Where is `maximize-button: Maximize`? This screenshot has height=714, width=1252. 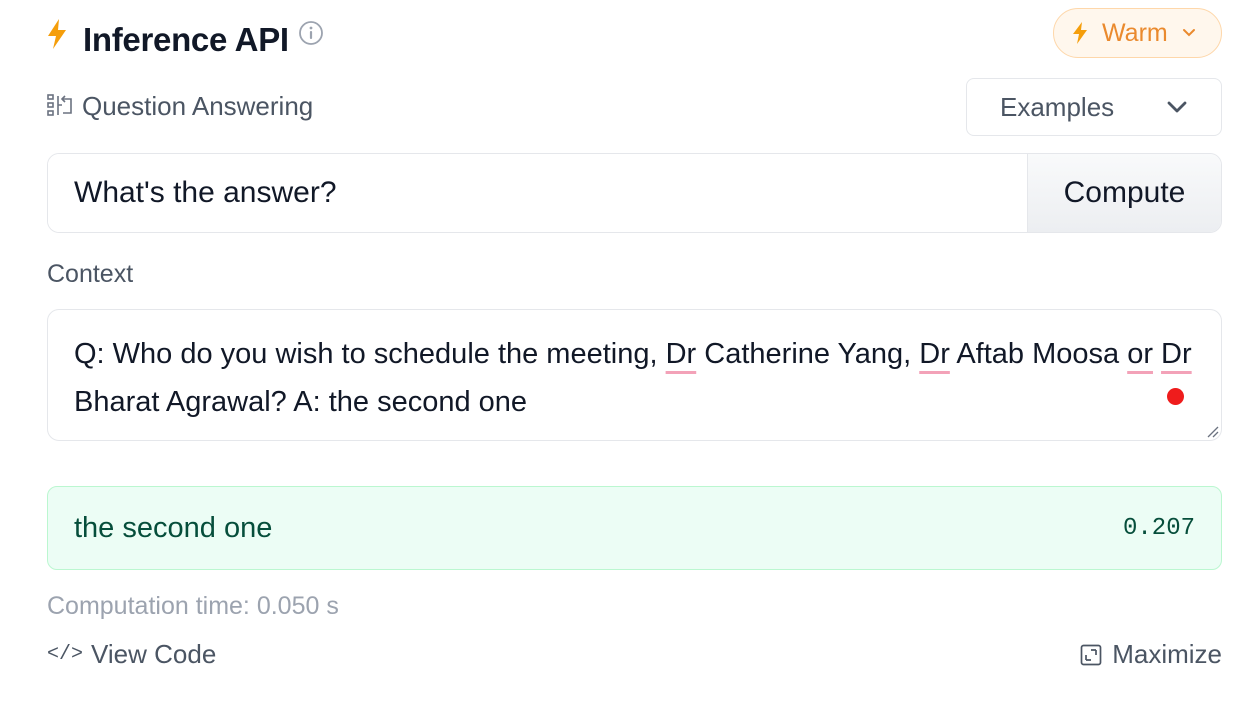 maximize-button: Maximize is located at coordinates (1151, 654).